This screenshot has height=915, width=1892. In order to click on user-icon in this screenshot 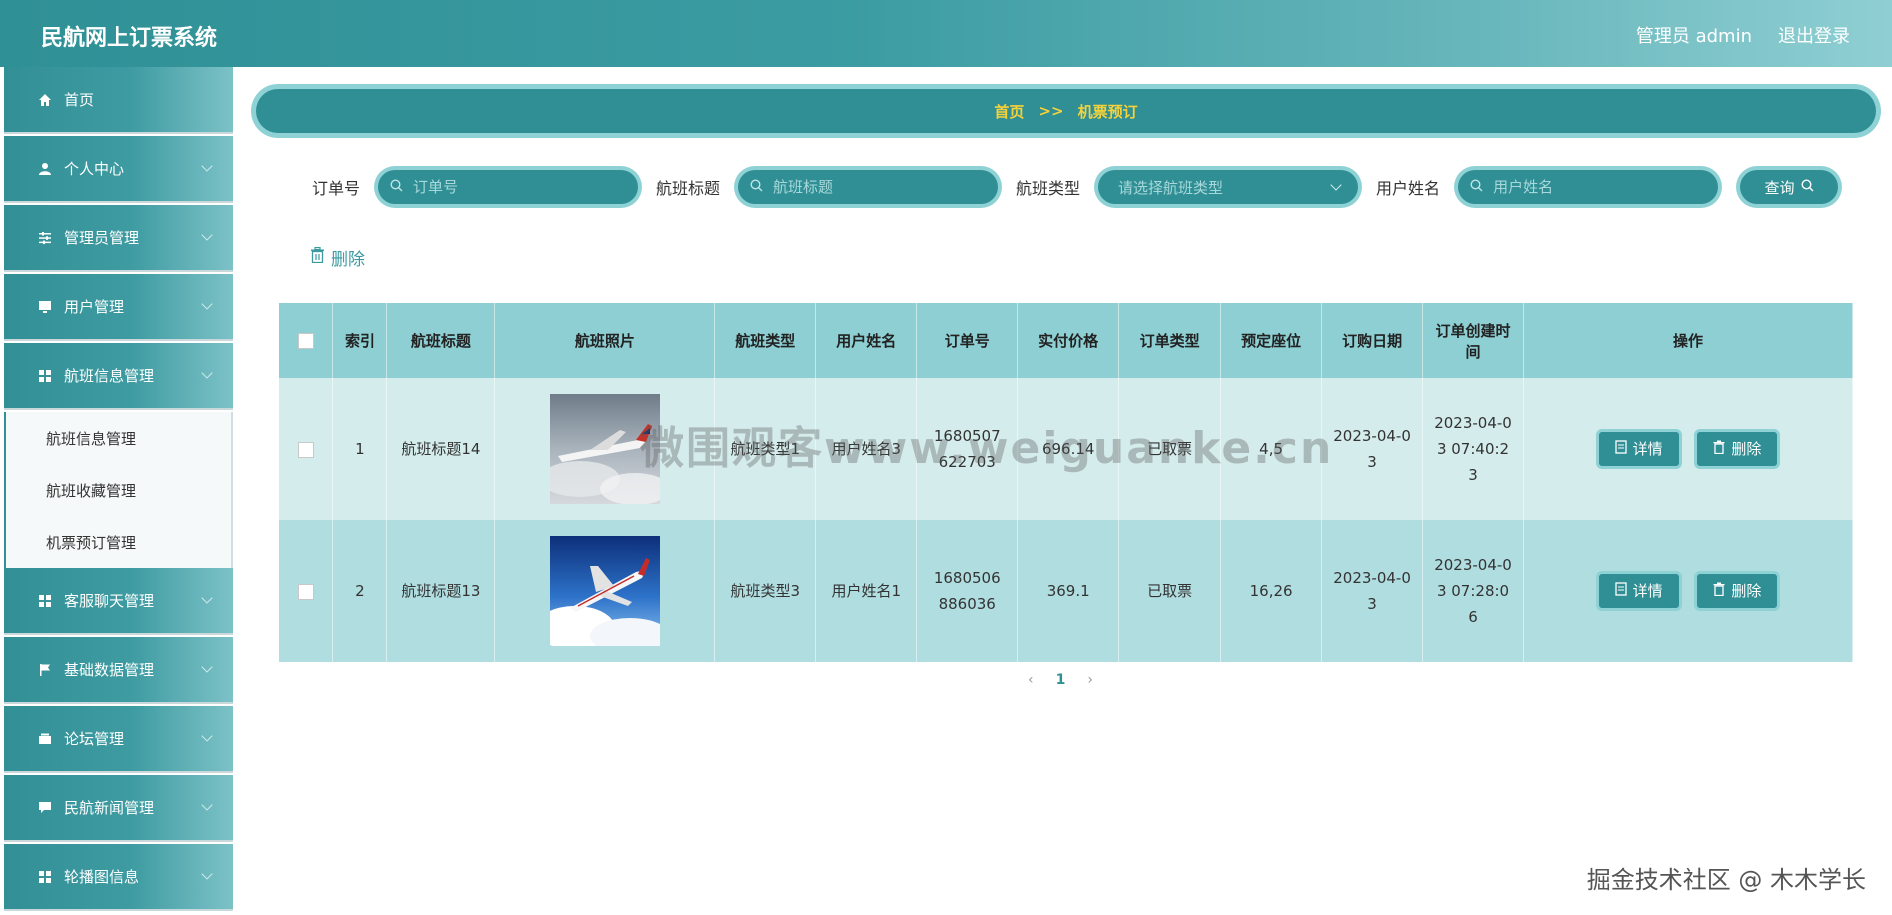, I will do `click(45, 169)`.